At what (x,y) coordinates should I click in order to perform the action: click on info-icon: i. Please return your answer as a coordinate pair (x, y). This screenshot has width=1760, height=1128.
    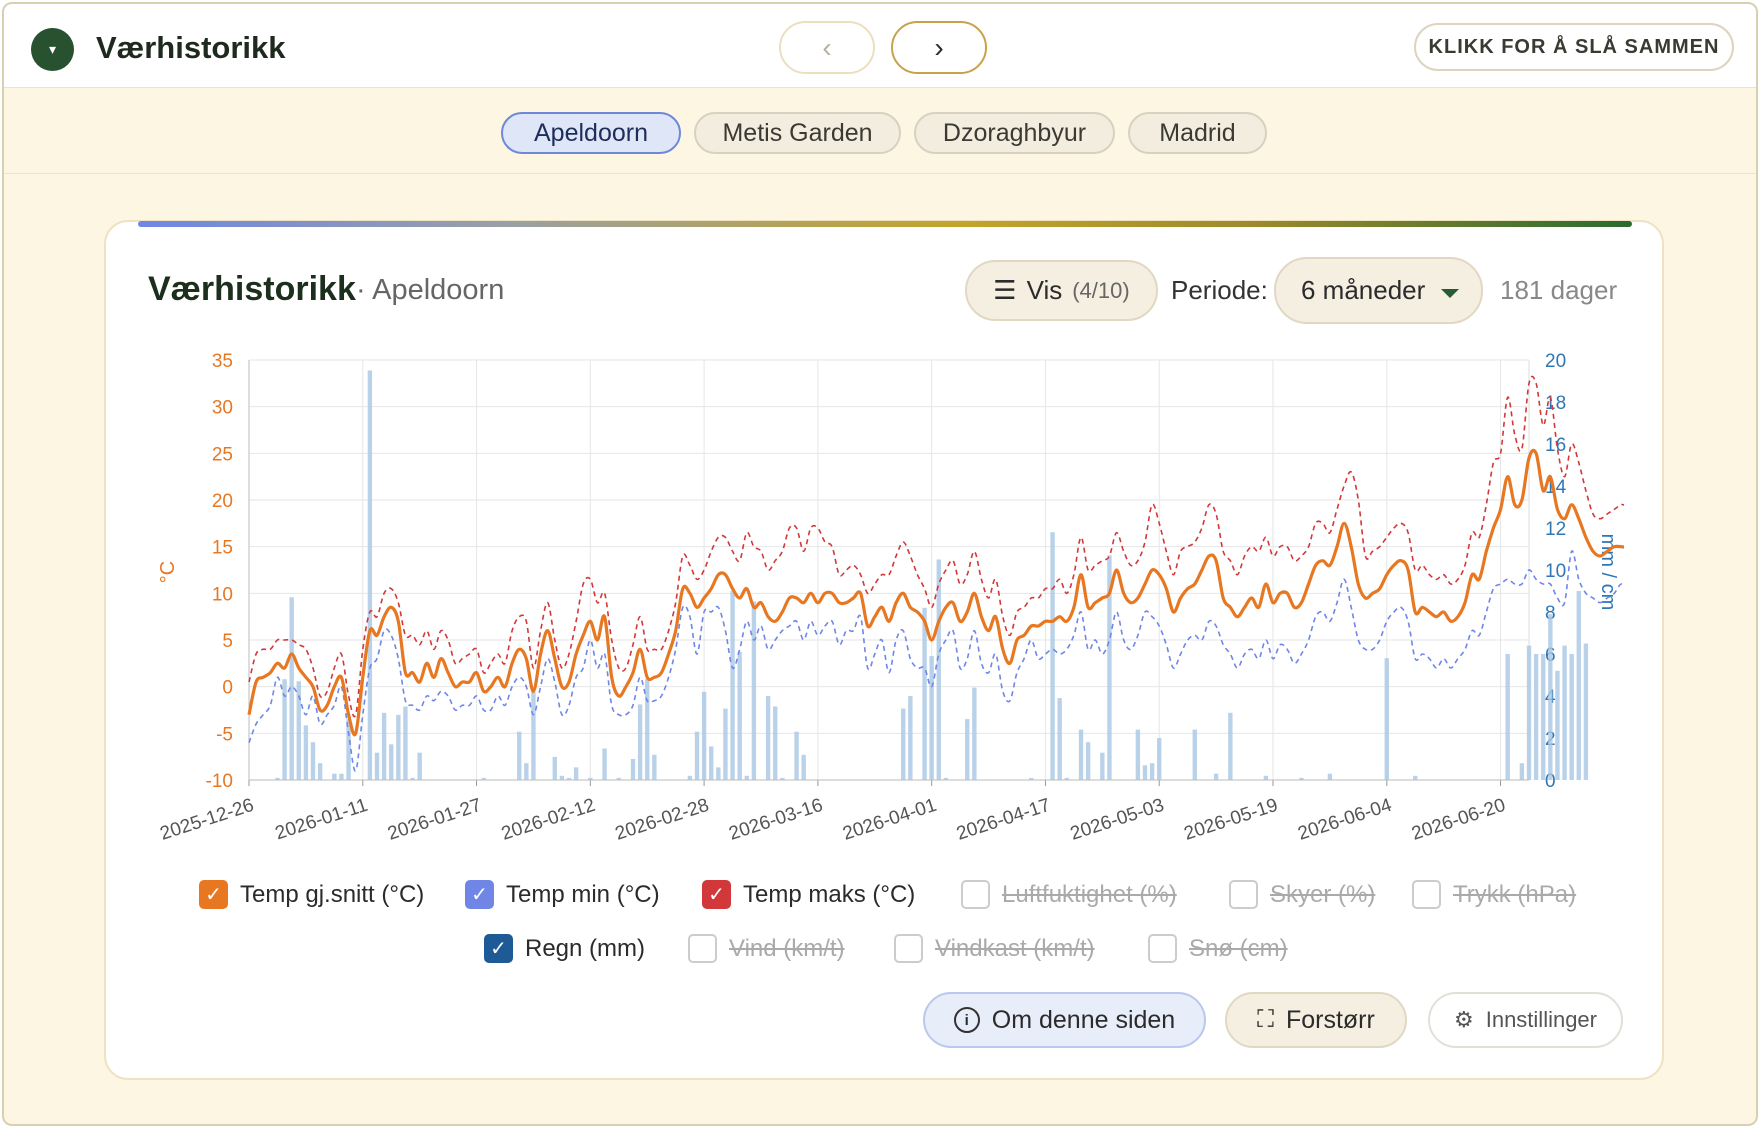
    Looking at the image, I should click on (966, 1020).